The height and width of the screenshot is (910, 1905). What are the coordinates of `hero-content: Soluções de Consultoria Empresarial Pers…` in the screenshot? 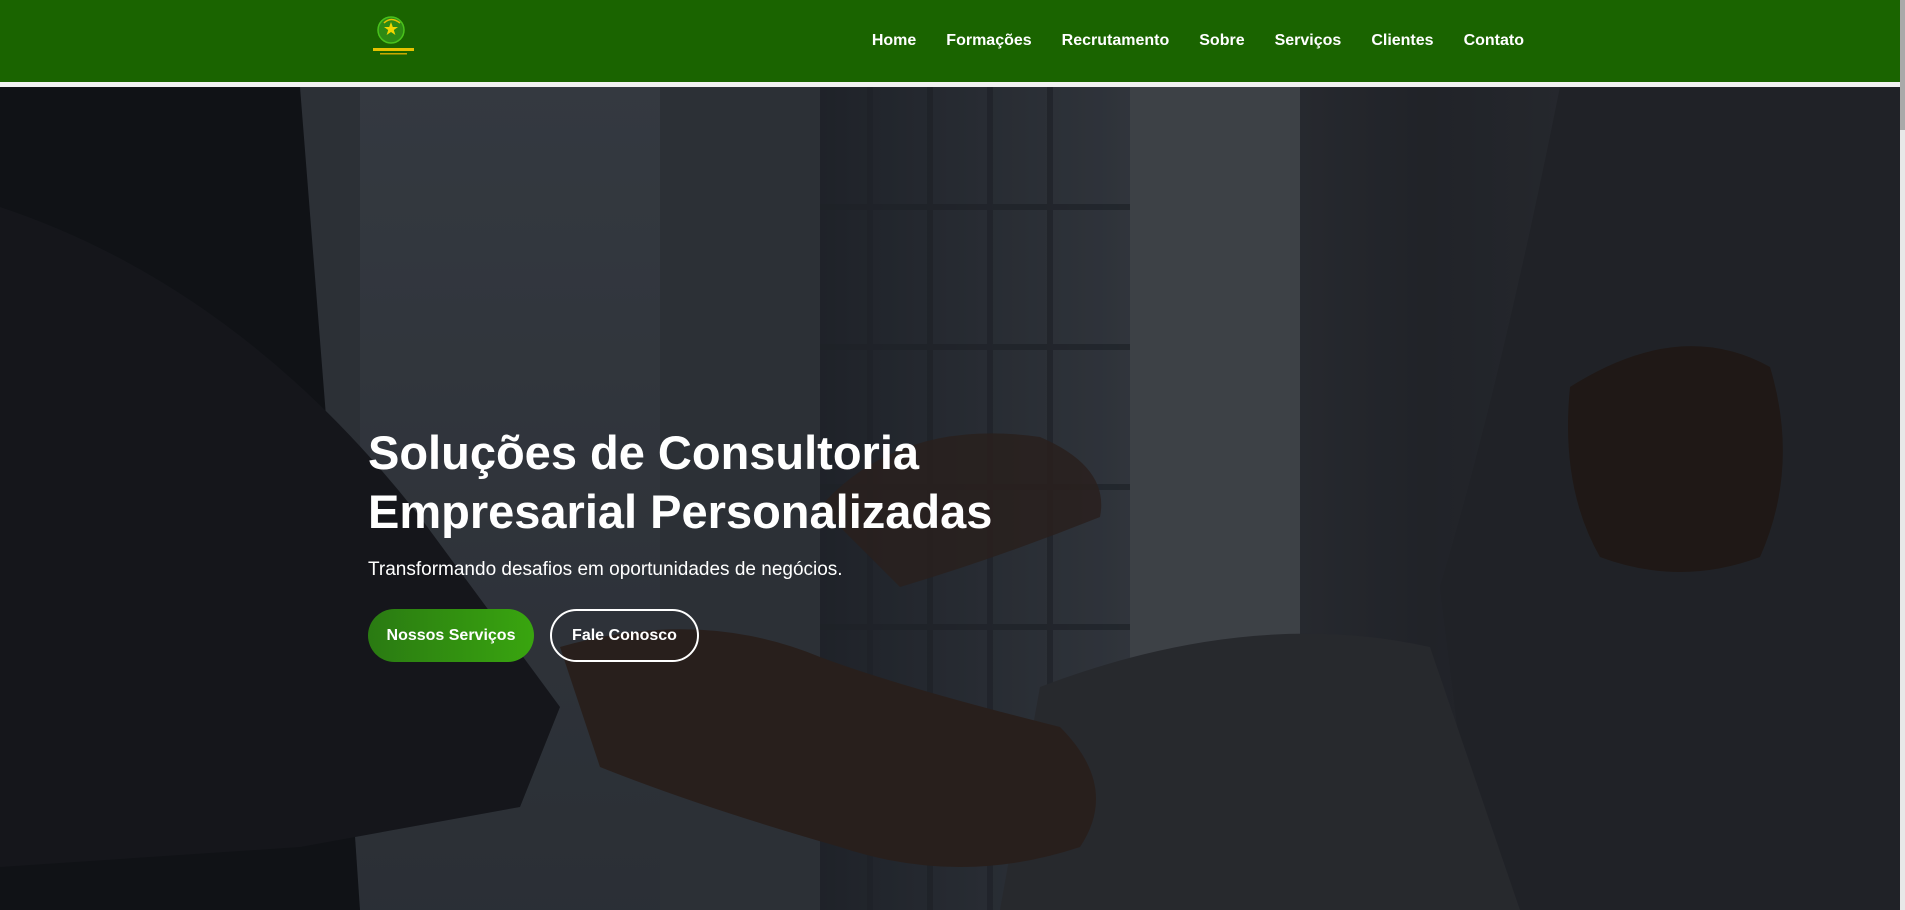 It's located at (748, 542).